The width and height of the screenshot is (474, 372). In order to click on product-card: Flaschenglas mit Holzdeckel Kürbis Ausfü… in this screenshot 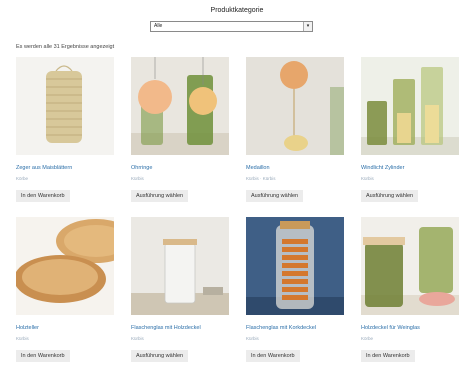, I will do `click(180, 289)`.